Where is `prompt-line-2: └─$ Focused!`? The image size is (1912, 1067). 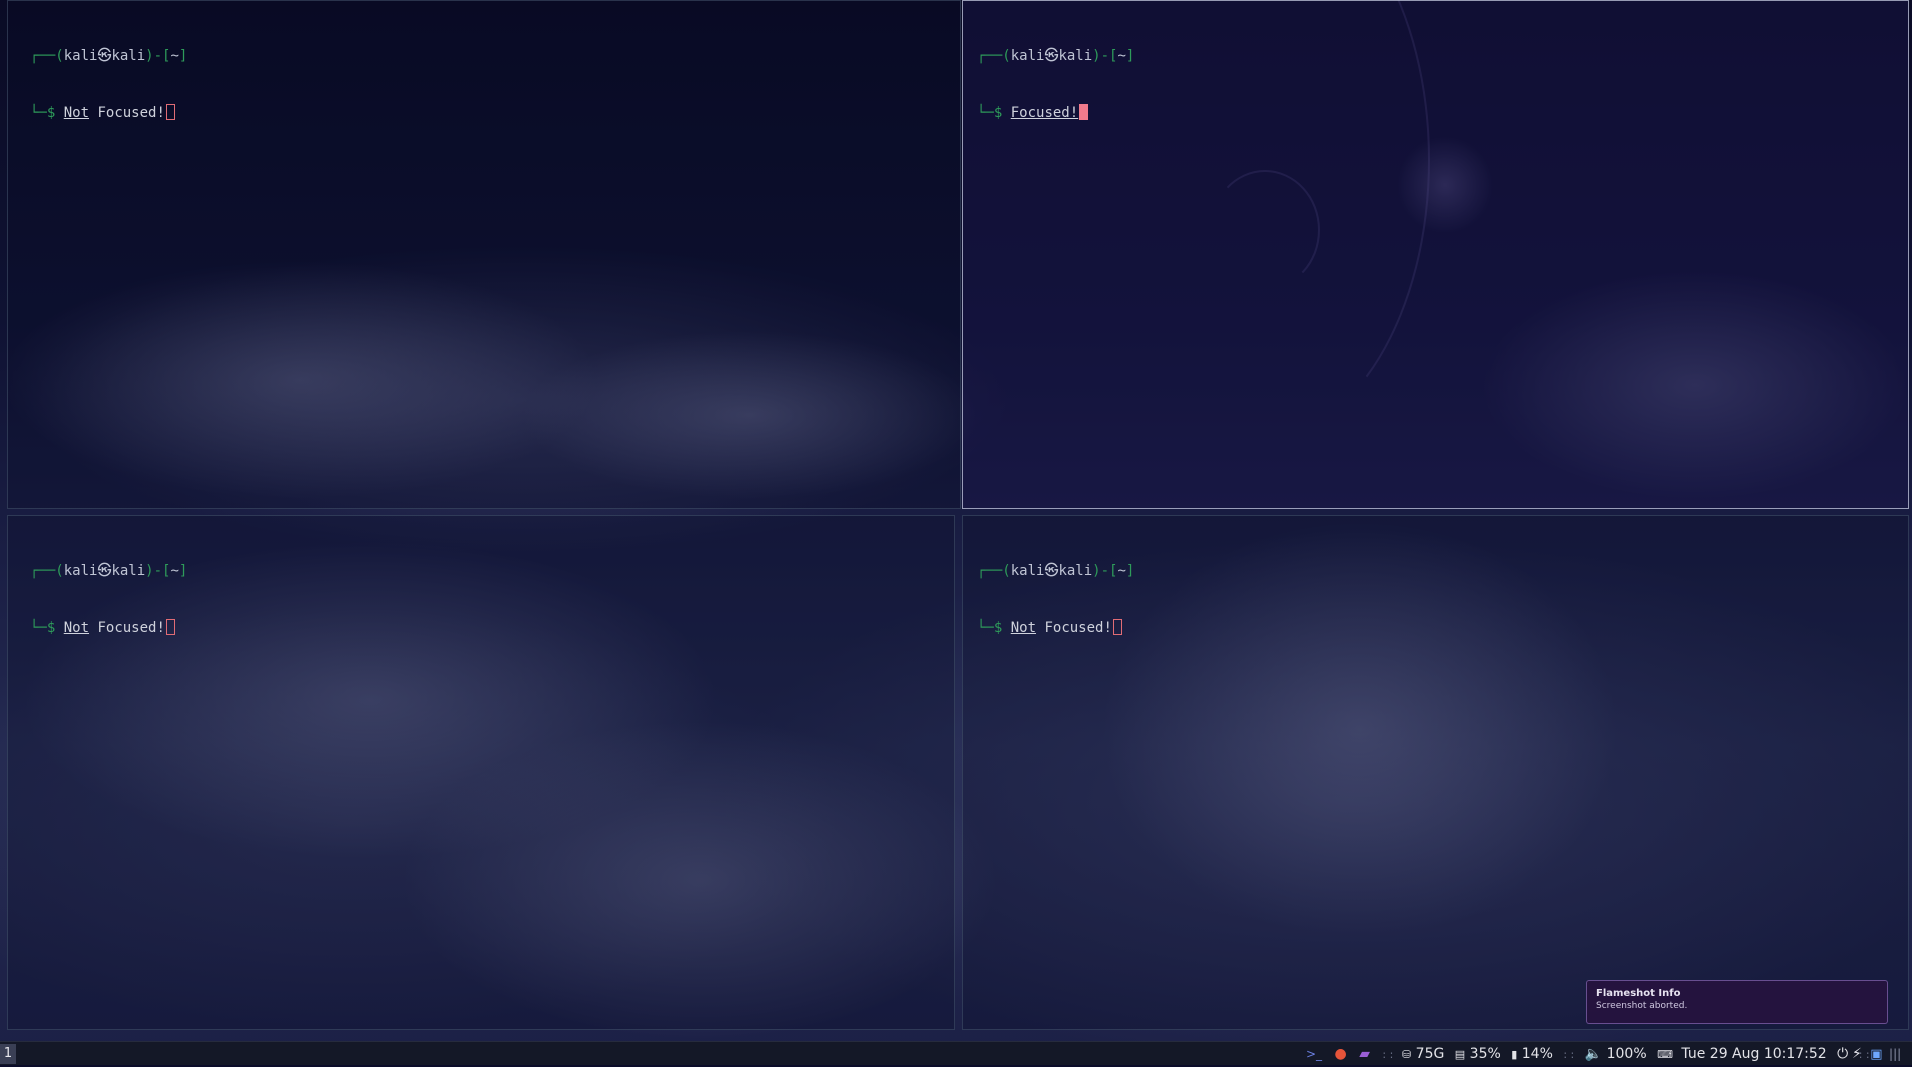 prompt-line-2: └─$ Focused! is located at coordinates (1055, 113).